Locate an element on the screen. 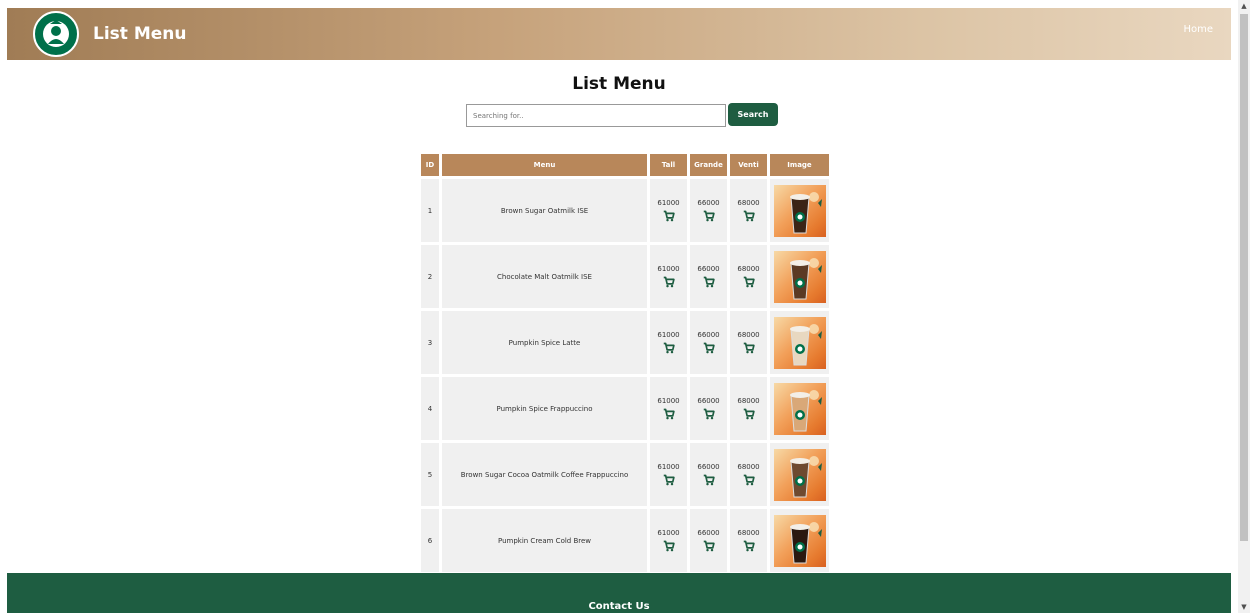  page-title: List Menu is located at coordinates (619, 84).